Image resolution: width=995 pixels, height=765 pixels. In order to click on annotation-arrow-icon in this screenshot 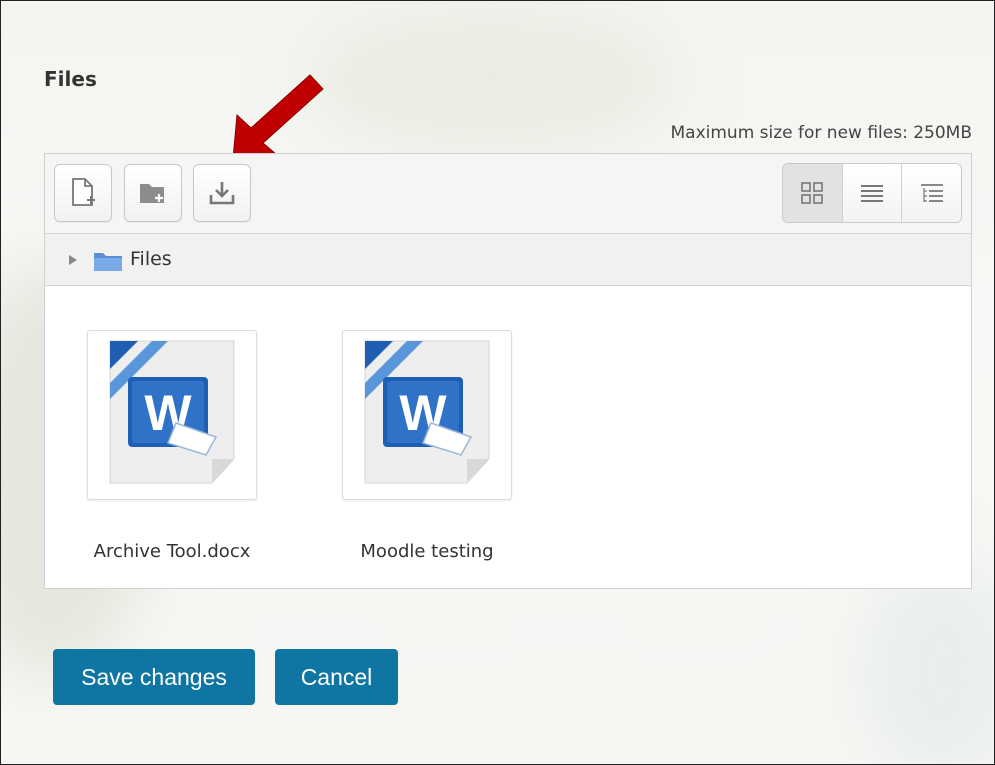, I will do `click(278, 117)`.